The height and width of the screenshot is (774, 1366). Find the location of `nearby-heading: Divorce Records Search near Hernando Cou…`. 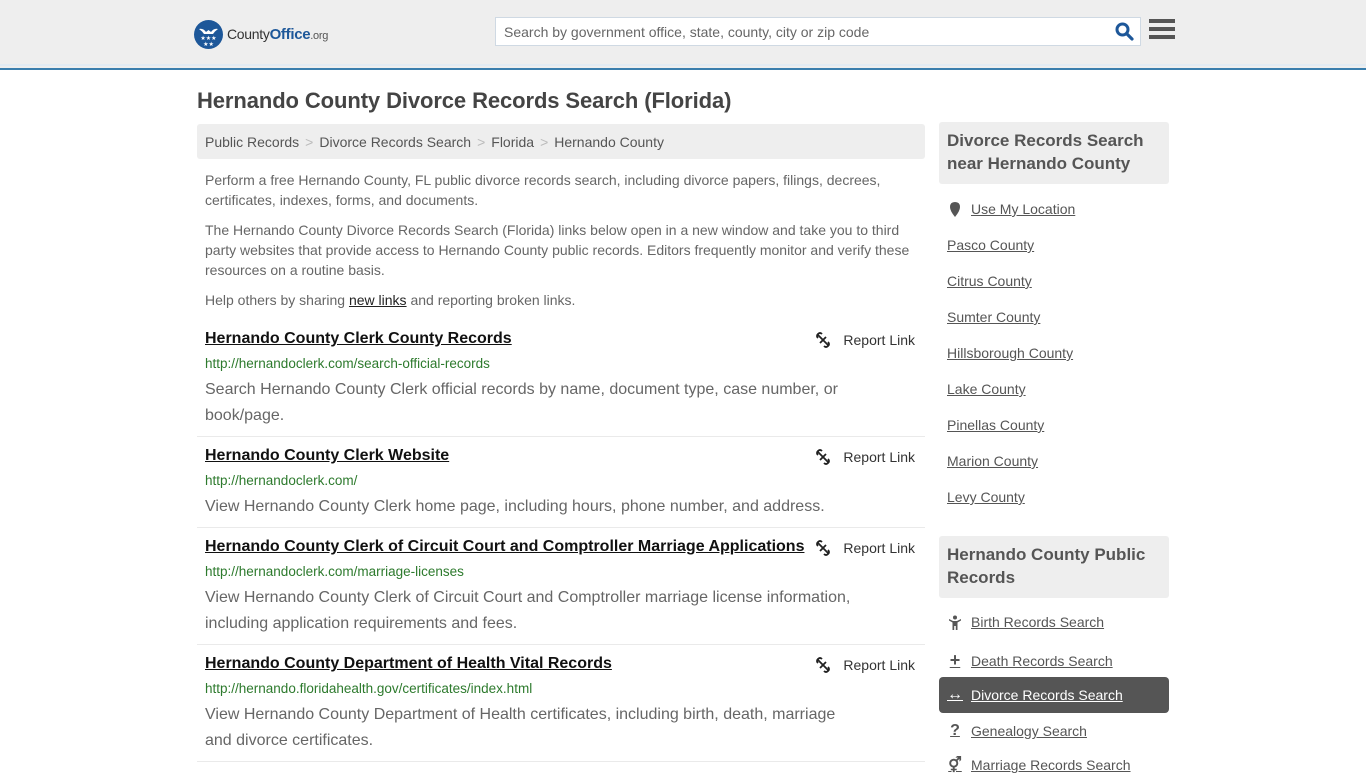

nearby-heading: Divorce Records Search near Hernando Cou… is located at coordinates (1054, 153).